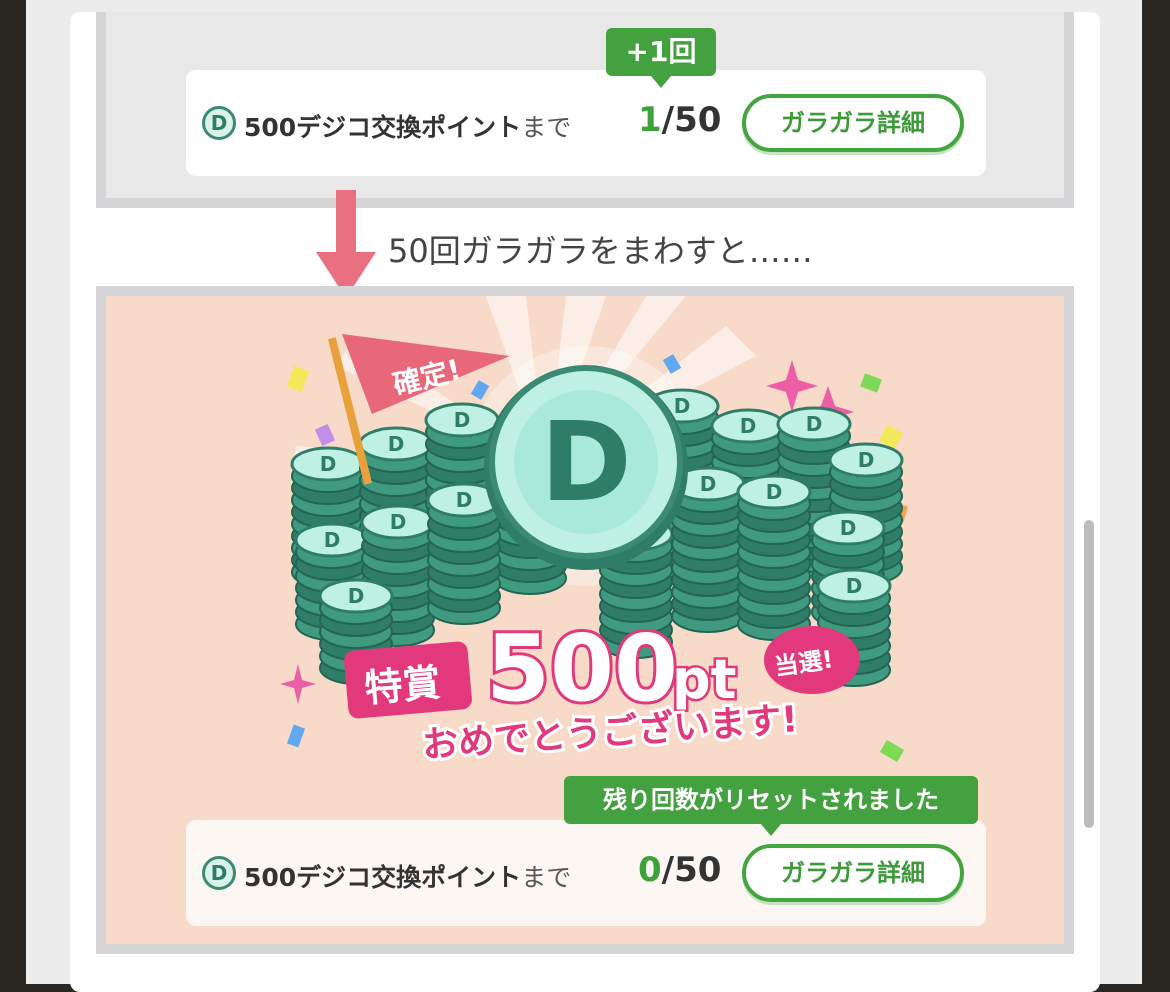 Image resolution: width=1170 pixels, height=992 pixels. I want to click on plus-one-balloon: +1回, so click(661, 58).